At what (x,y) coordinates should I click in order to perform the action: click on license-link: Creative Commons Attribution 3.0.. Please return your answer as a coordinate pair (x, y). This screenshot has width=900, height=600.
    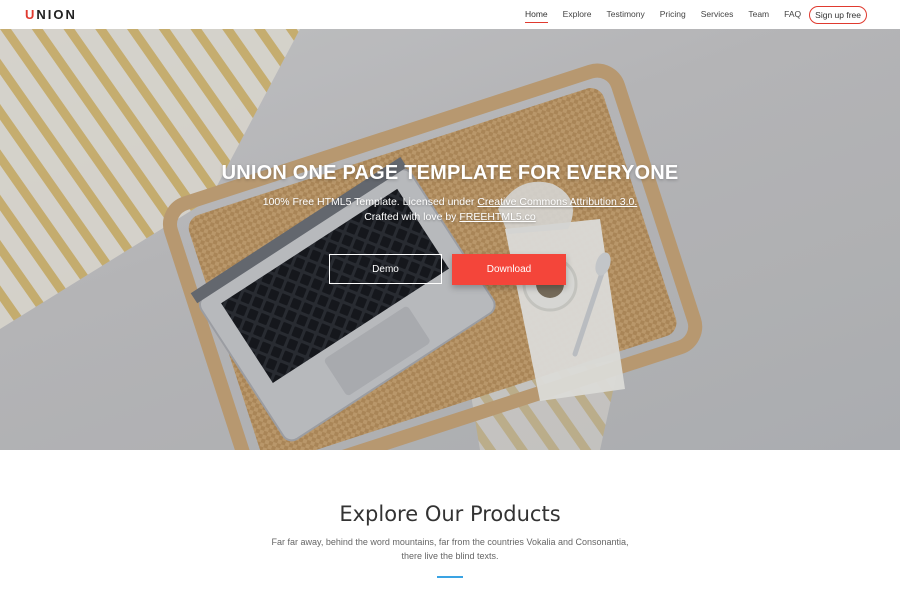
    Looking at the image, I should click on (557, 202).